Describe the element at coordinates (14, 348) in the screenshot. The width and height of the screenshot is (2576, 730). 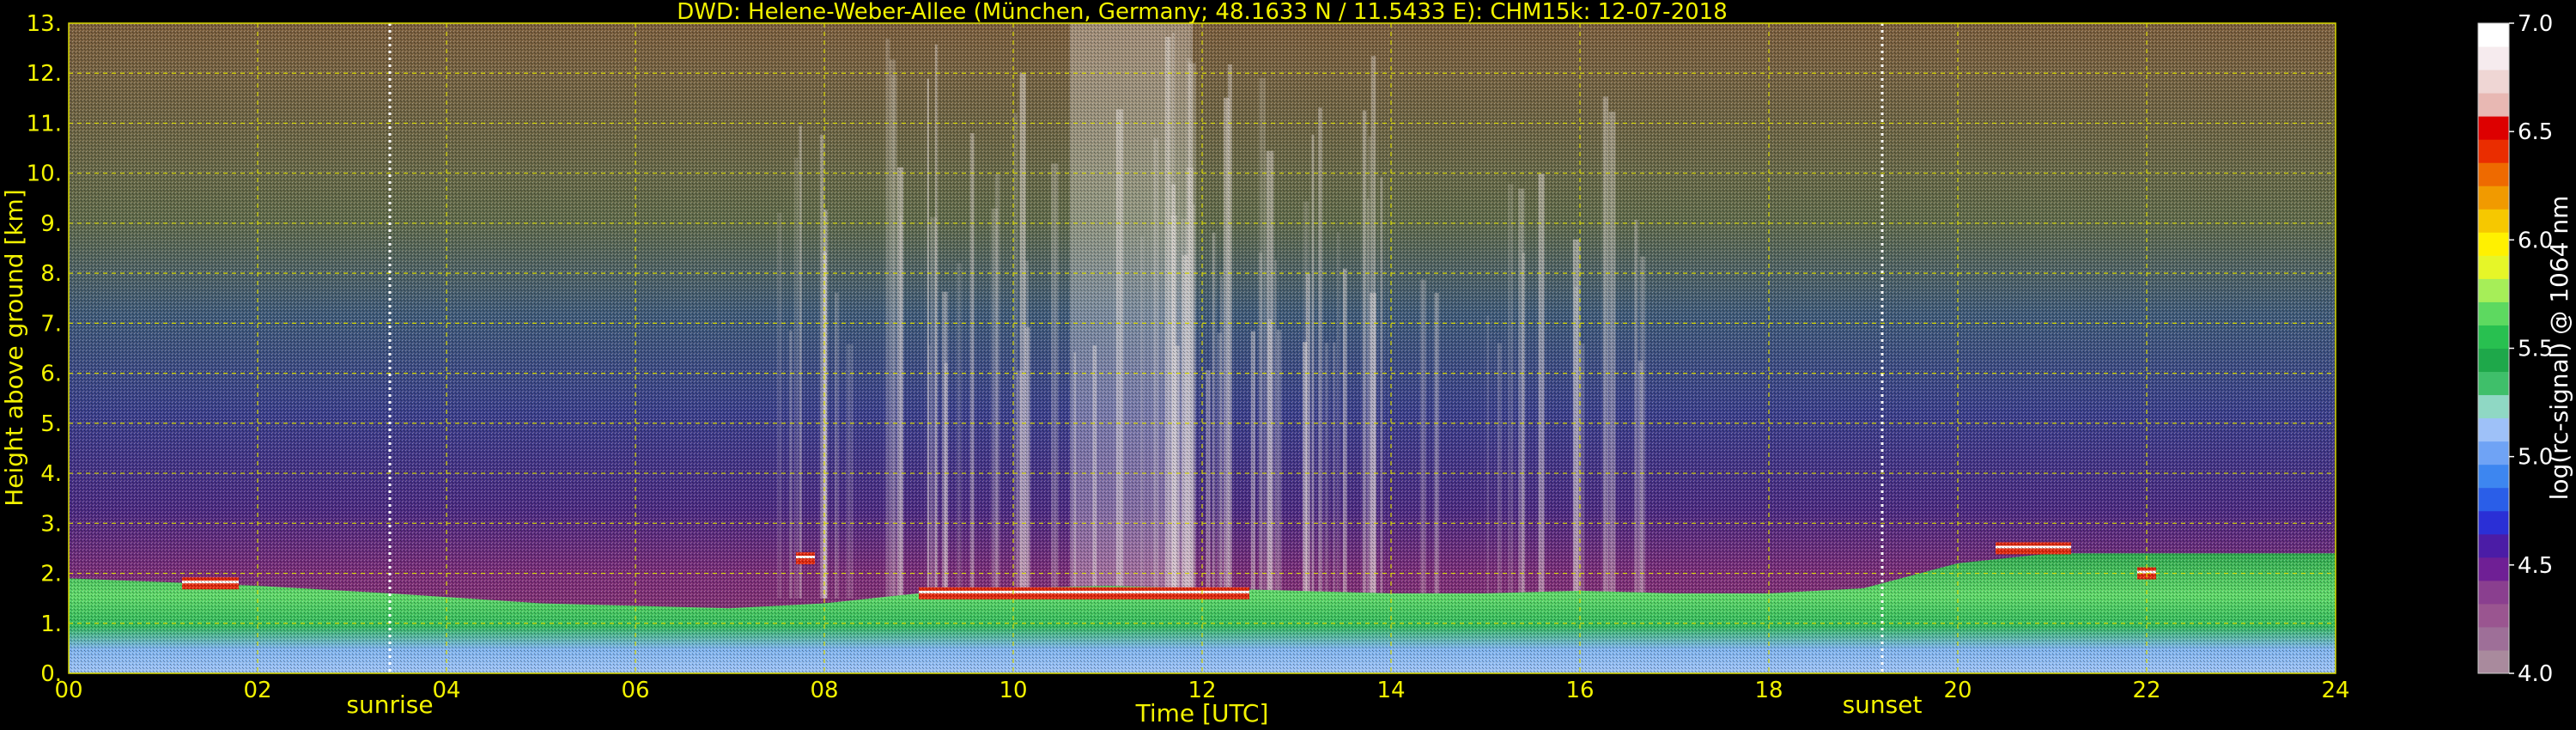
I see `y-axis-label: Height above ground [km]` at that location.